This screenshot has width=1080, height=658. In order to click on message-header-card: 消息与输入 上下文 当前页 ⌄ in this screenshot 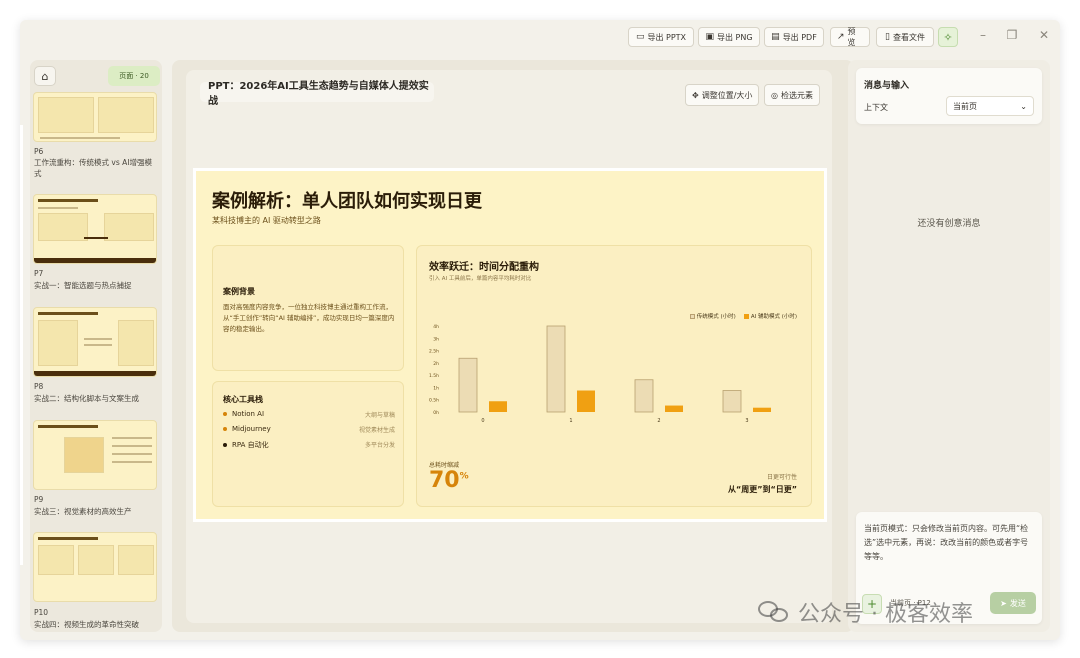, I will do `click(949, 96)`.